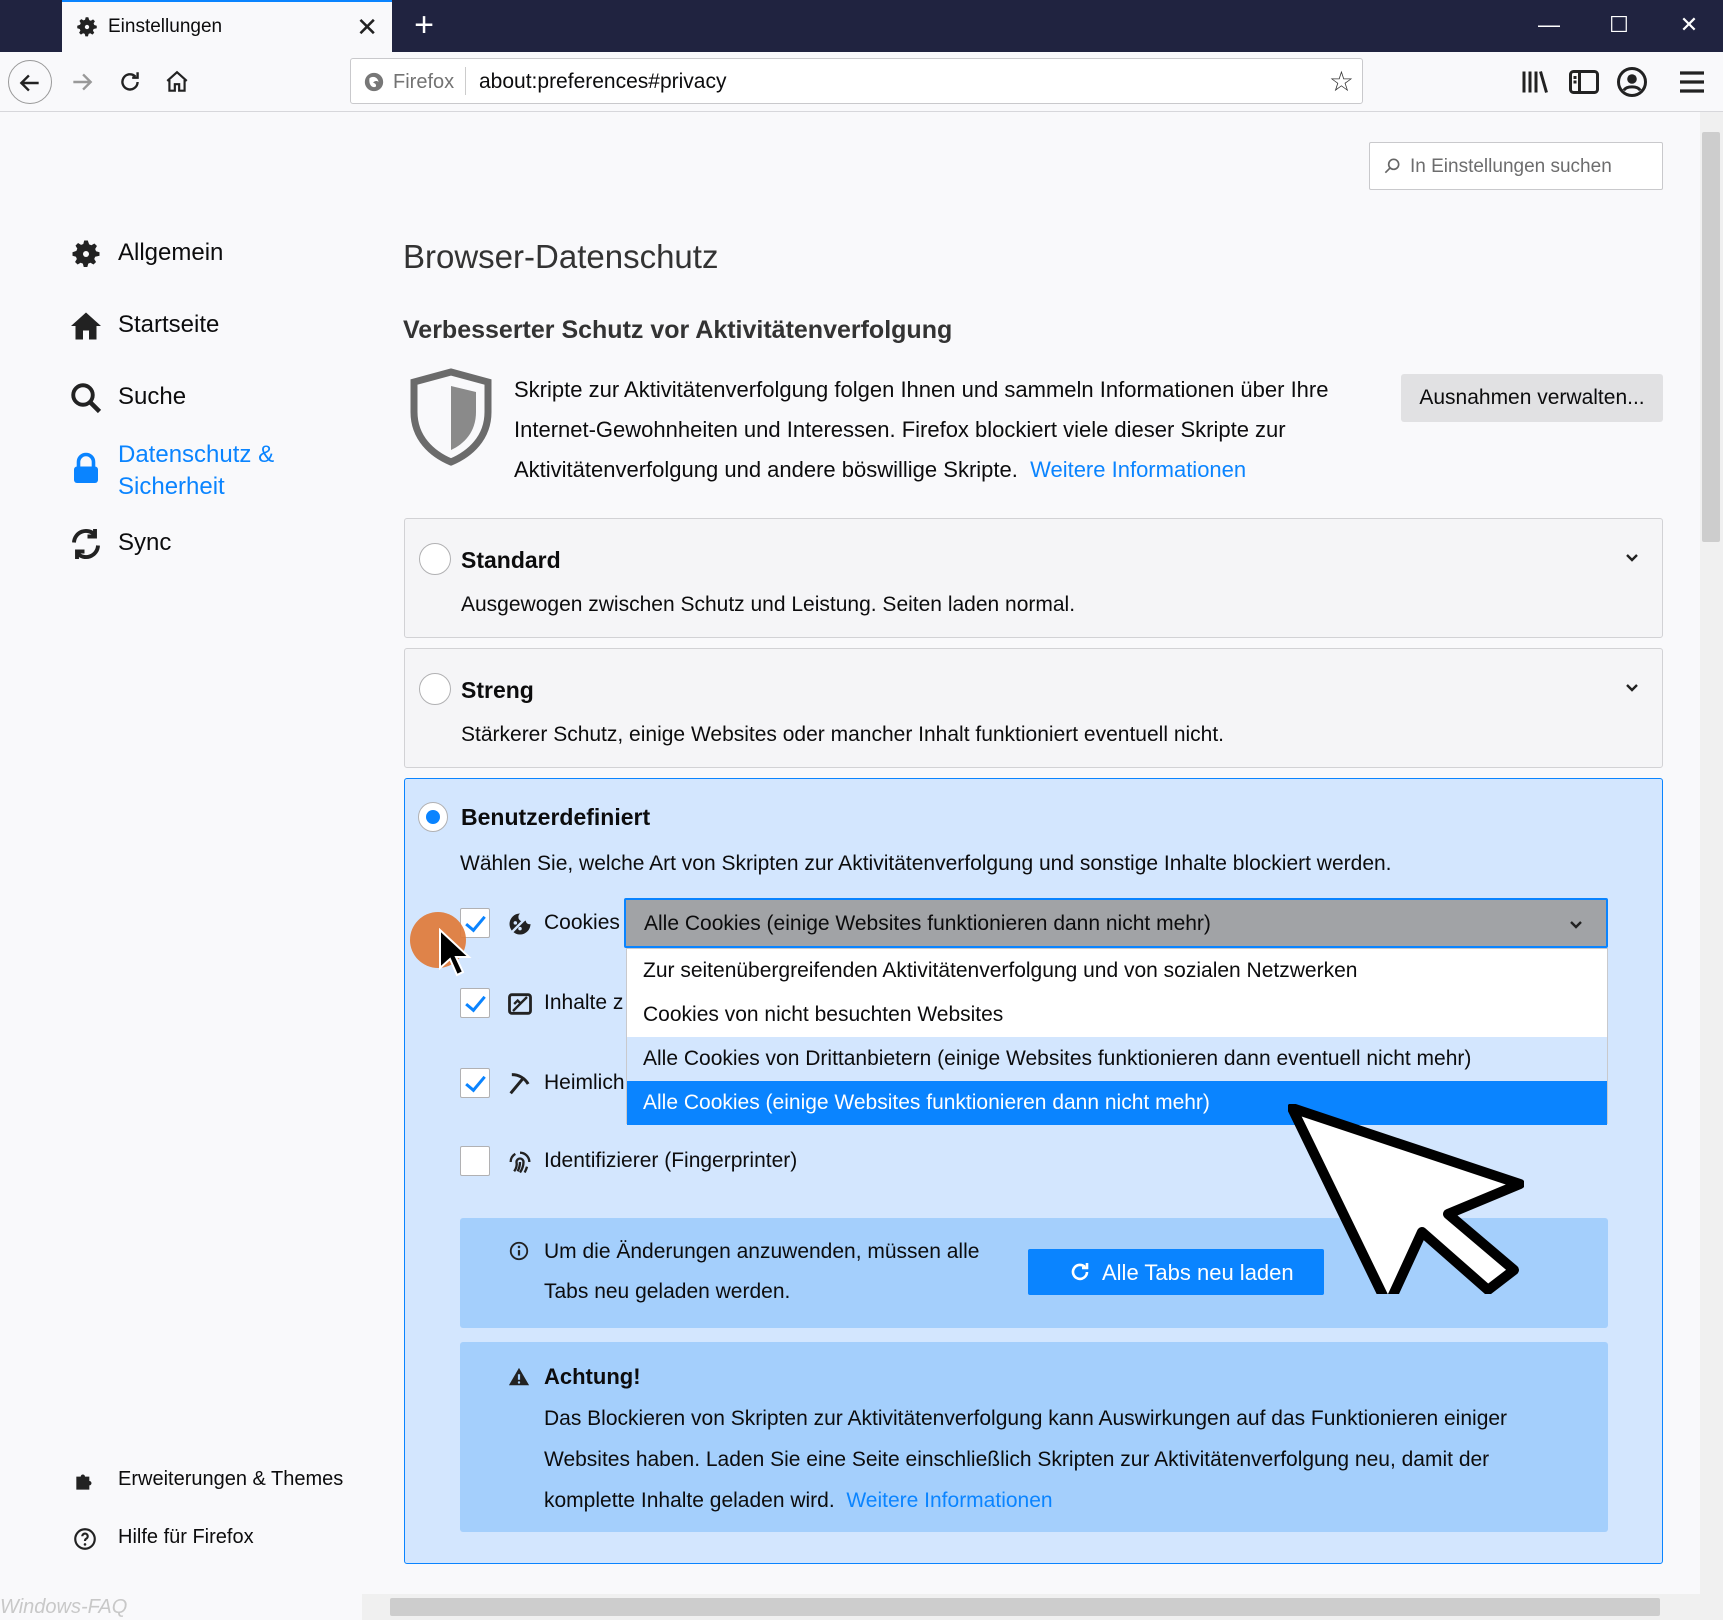 This screenshot has width=1723, height=1620. Describe the element at coordinates (465, 81) in the screenshot. I see `url-separator` at that location.